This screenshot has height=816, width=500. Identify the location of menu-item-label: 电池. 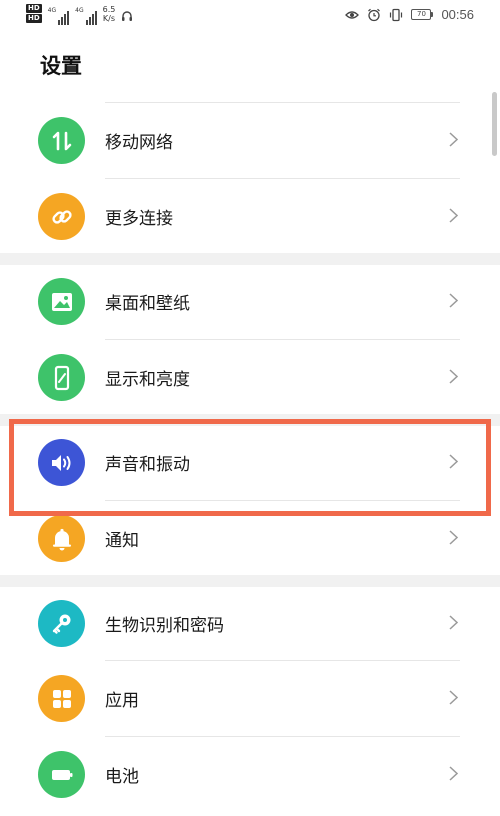
(122, 777).